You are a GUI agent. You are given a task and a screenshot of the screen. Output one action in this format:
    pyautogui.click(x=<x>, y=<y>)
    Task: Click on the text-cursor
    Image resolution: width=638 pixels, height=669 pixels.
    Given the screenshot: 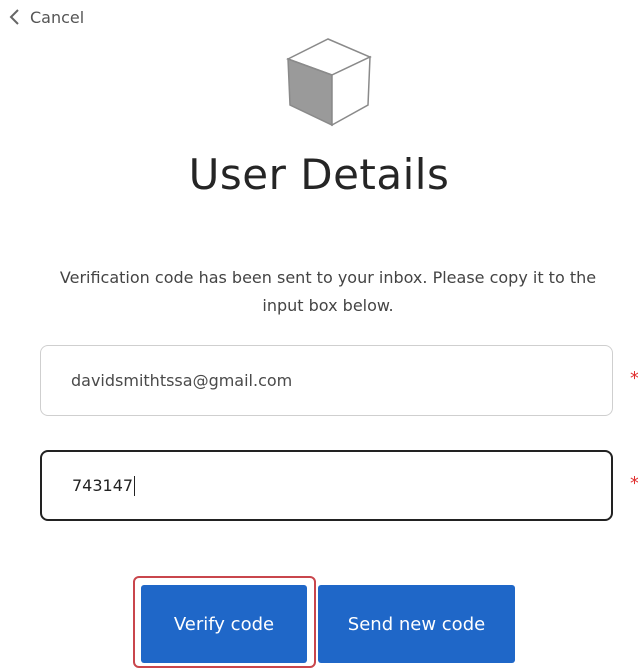 What is the action you would take?
    pyautogui.click(x=135, y=485)
    